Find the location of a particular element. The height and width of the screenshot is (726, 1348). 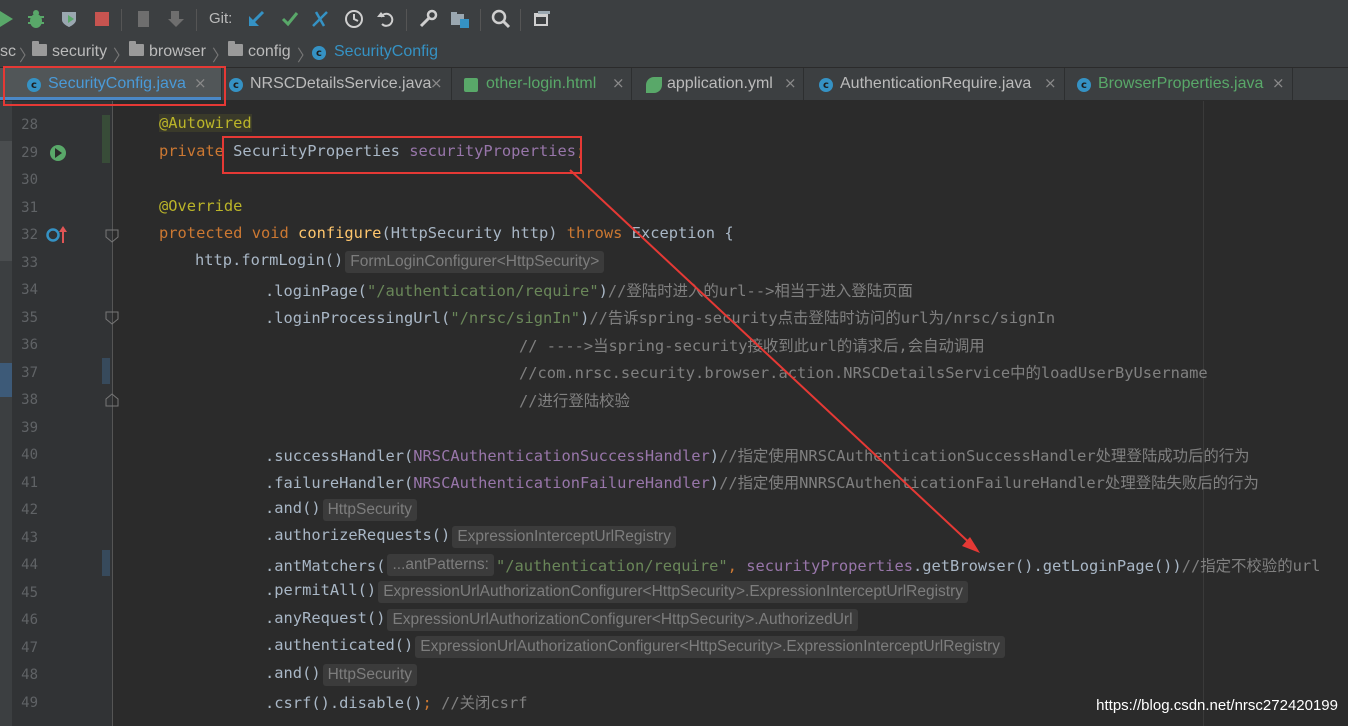

watermark: https://blog.csdn.net/nrsc272420199 is located at coordinates (1217, 705).